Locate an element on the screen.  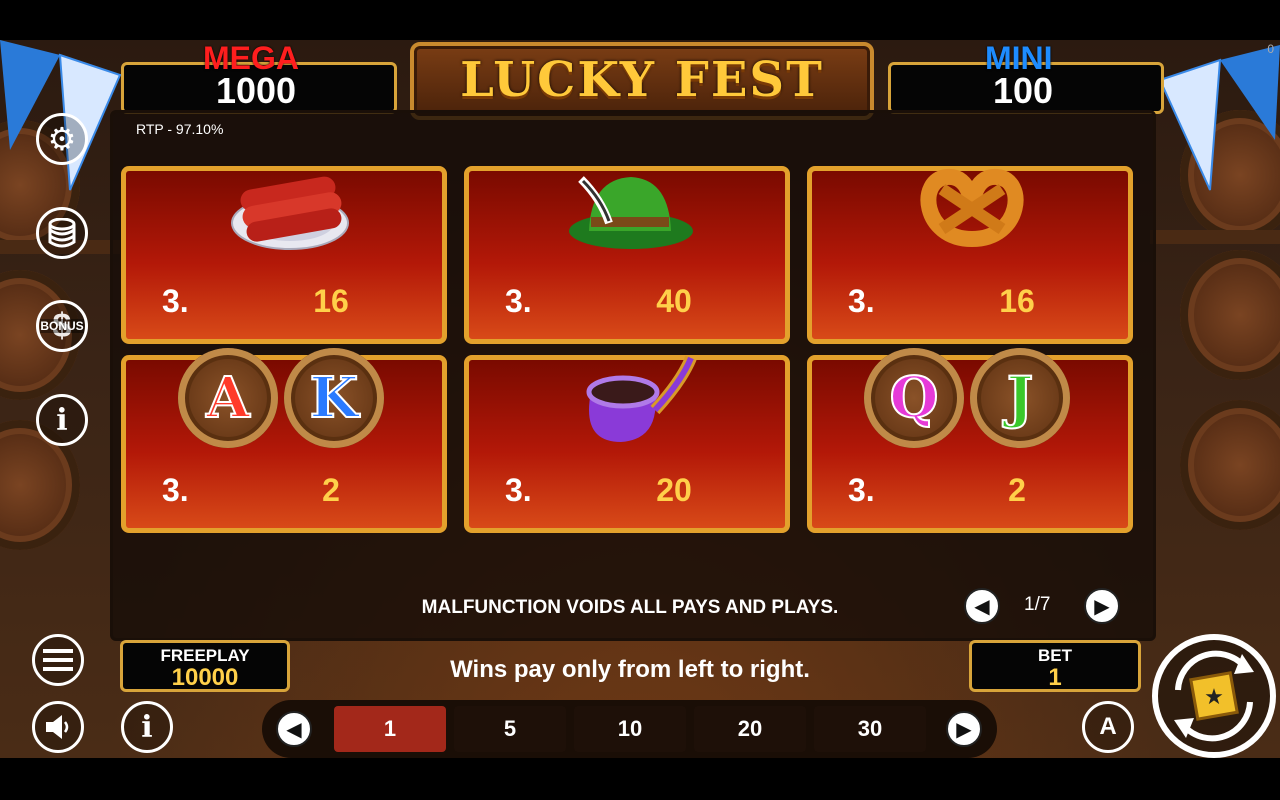
paytable-card-a-k: A K 3. 2 is located at coordinates (284, 440).